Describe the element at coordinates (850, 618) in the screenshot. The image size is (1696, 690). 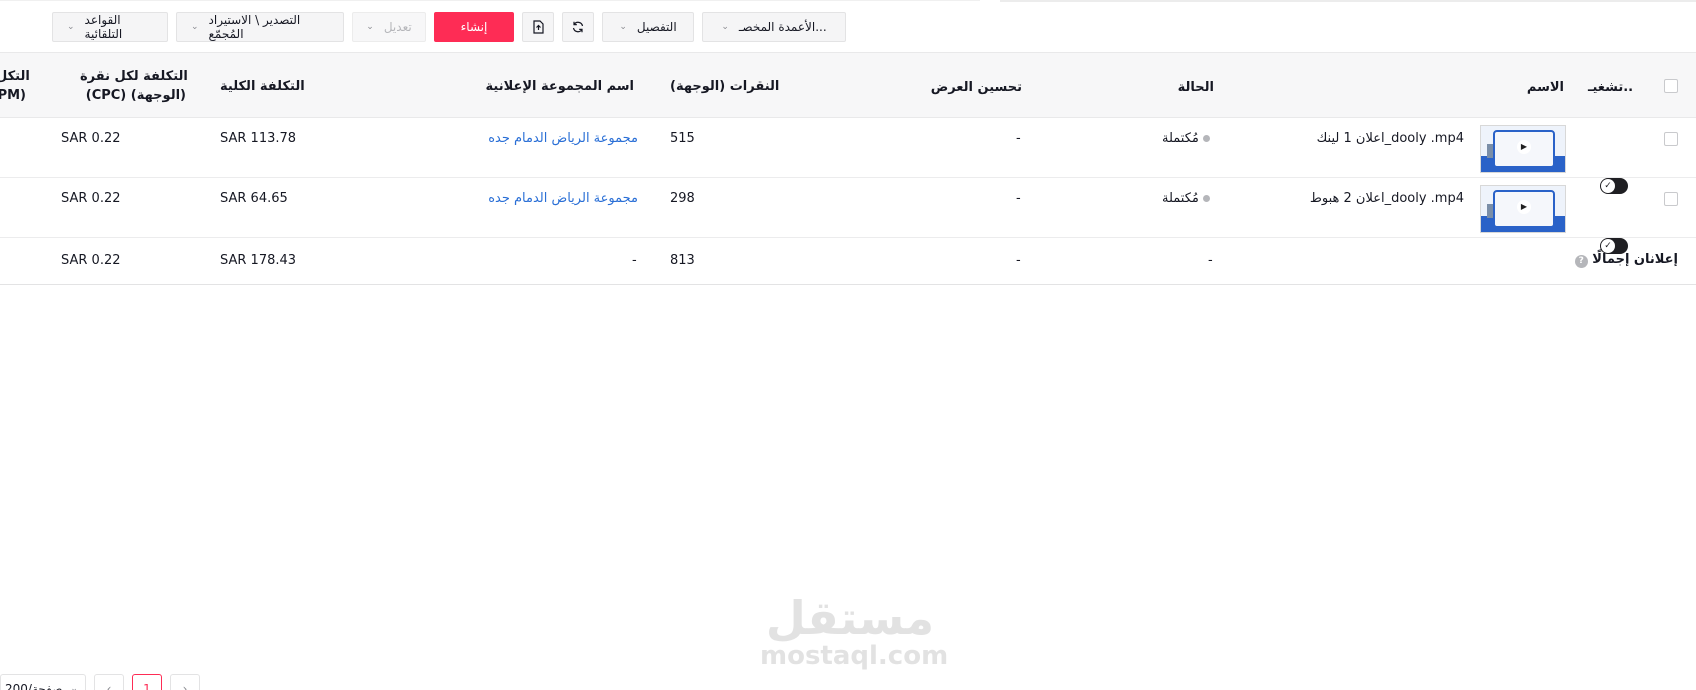
I see `watermark-arabic: مستقل` at that location.